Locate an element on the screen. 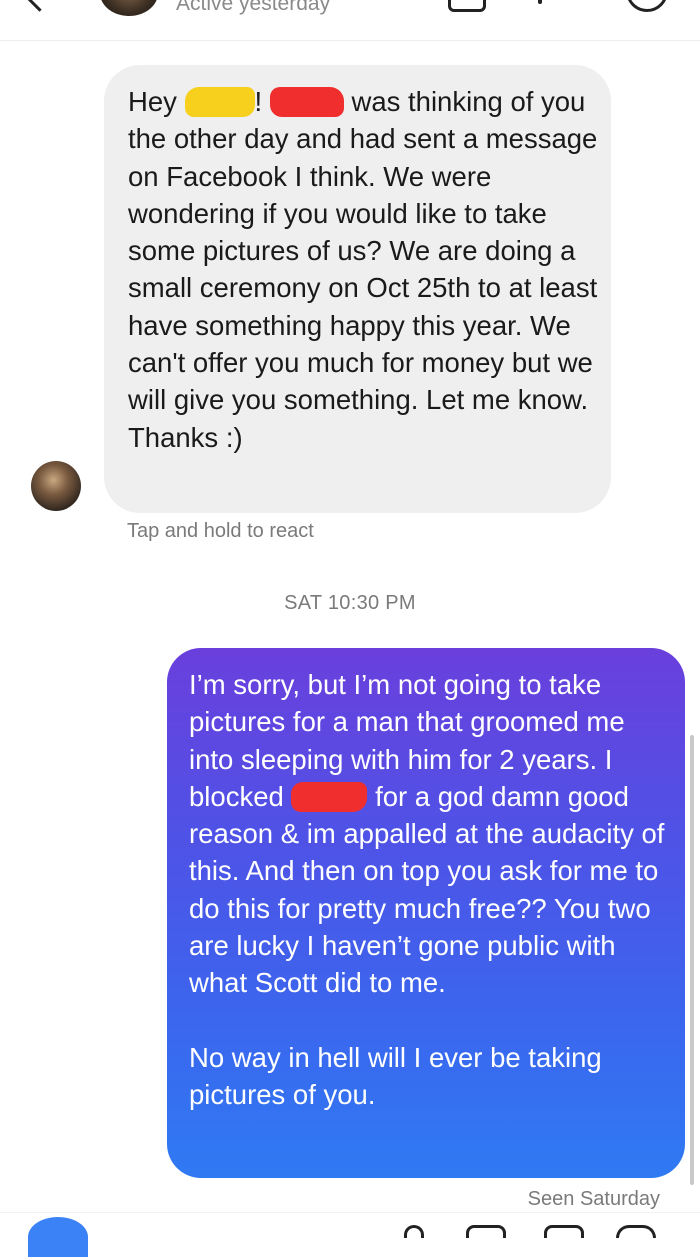 This screenshot has width=700, height=1257. camera-icon is located at coordinates (58, 1237).